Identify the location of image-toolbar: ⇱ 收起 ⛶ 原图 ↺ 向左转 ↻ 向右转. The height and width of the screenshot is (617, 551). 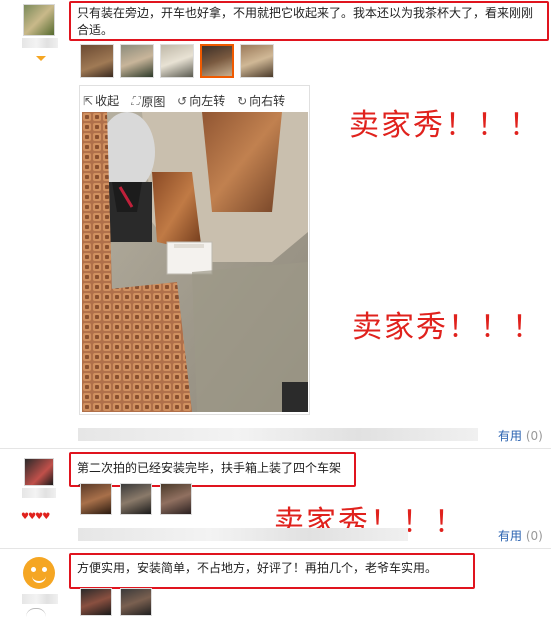
(188, 101).